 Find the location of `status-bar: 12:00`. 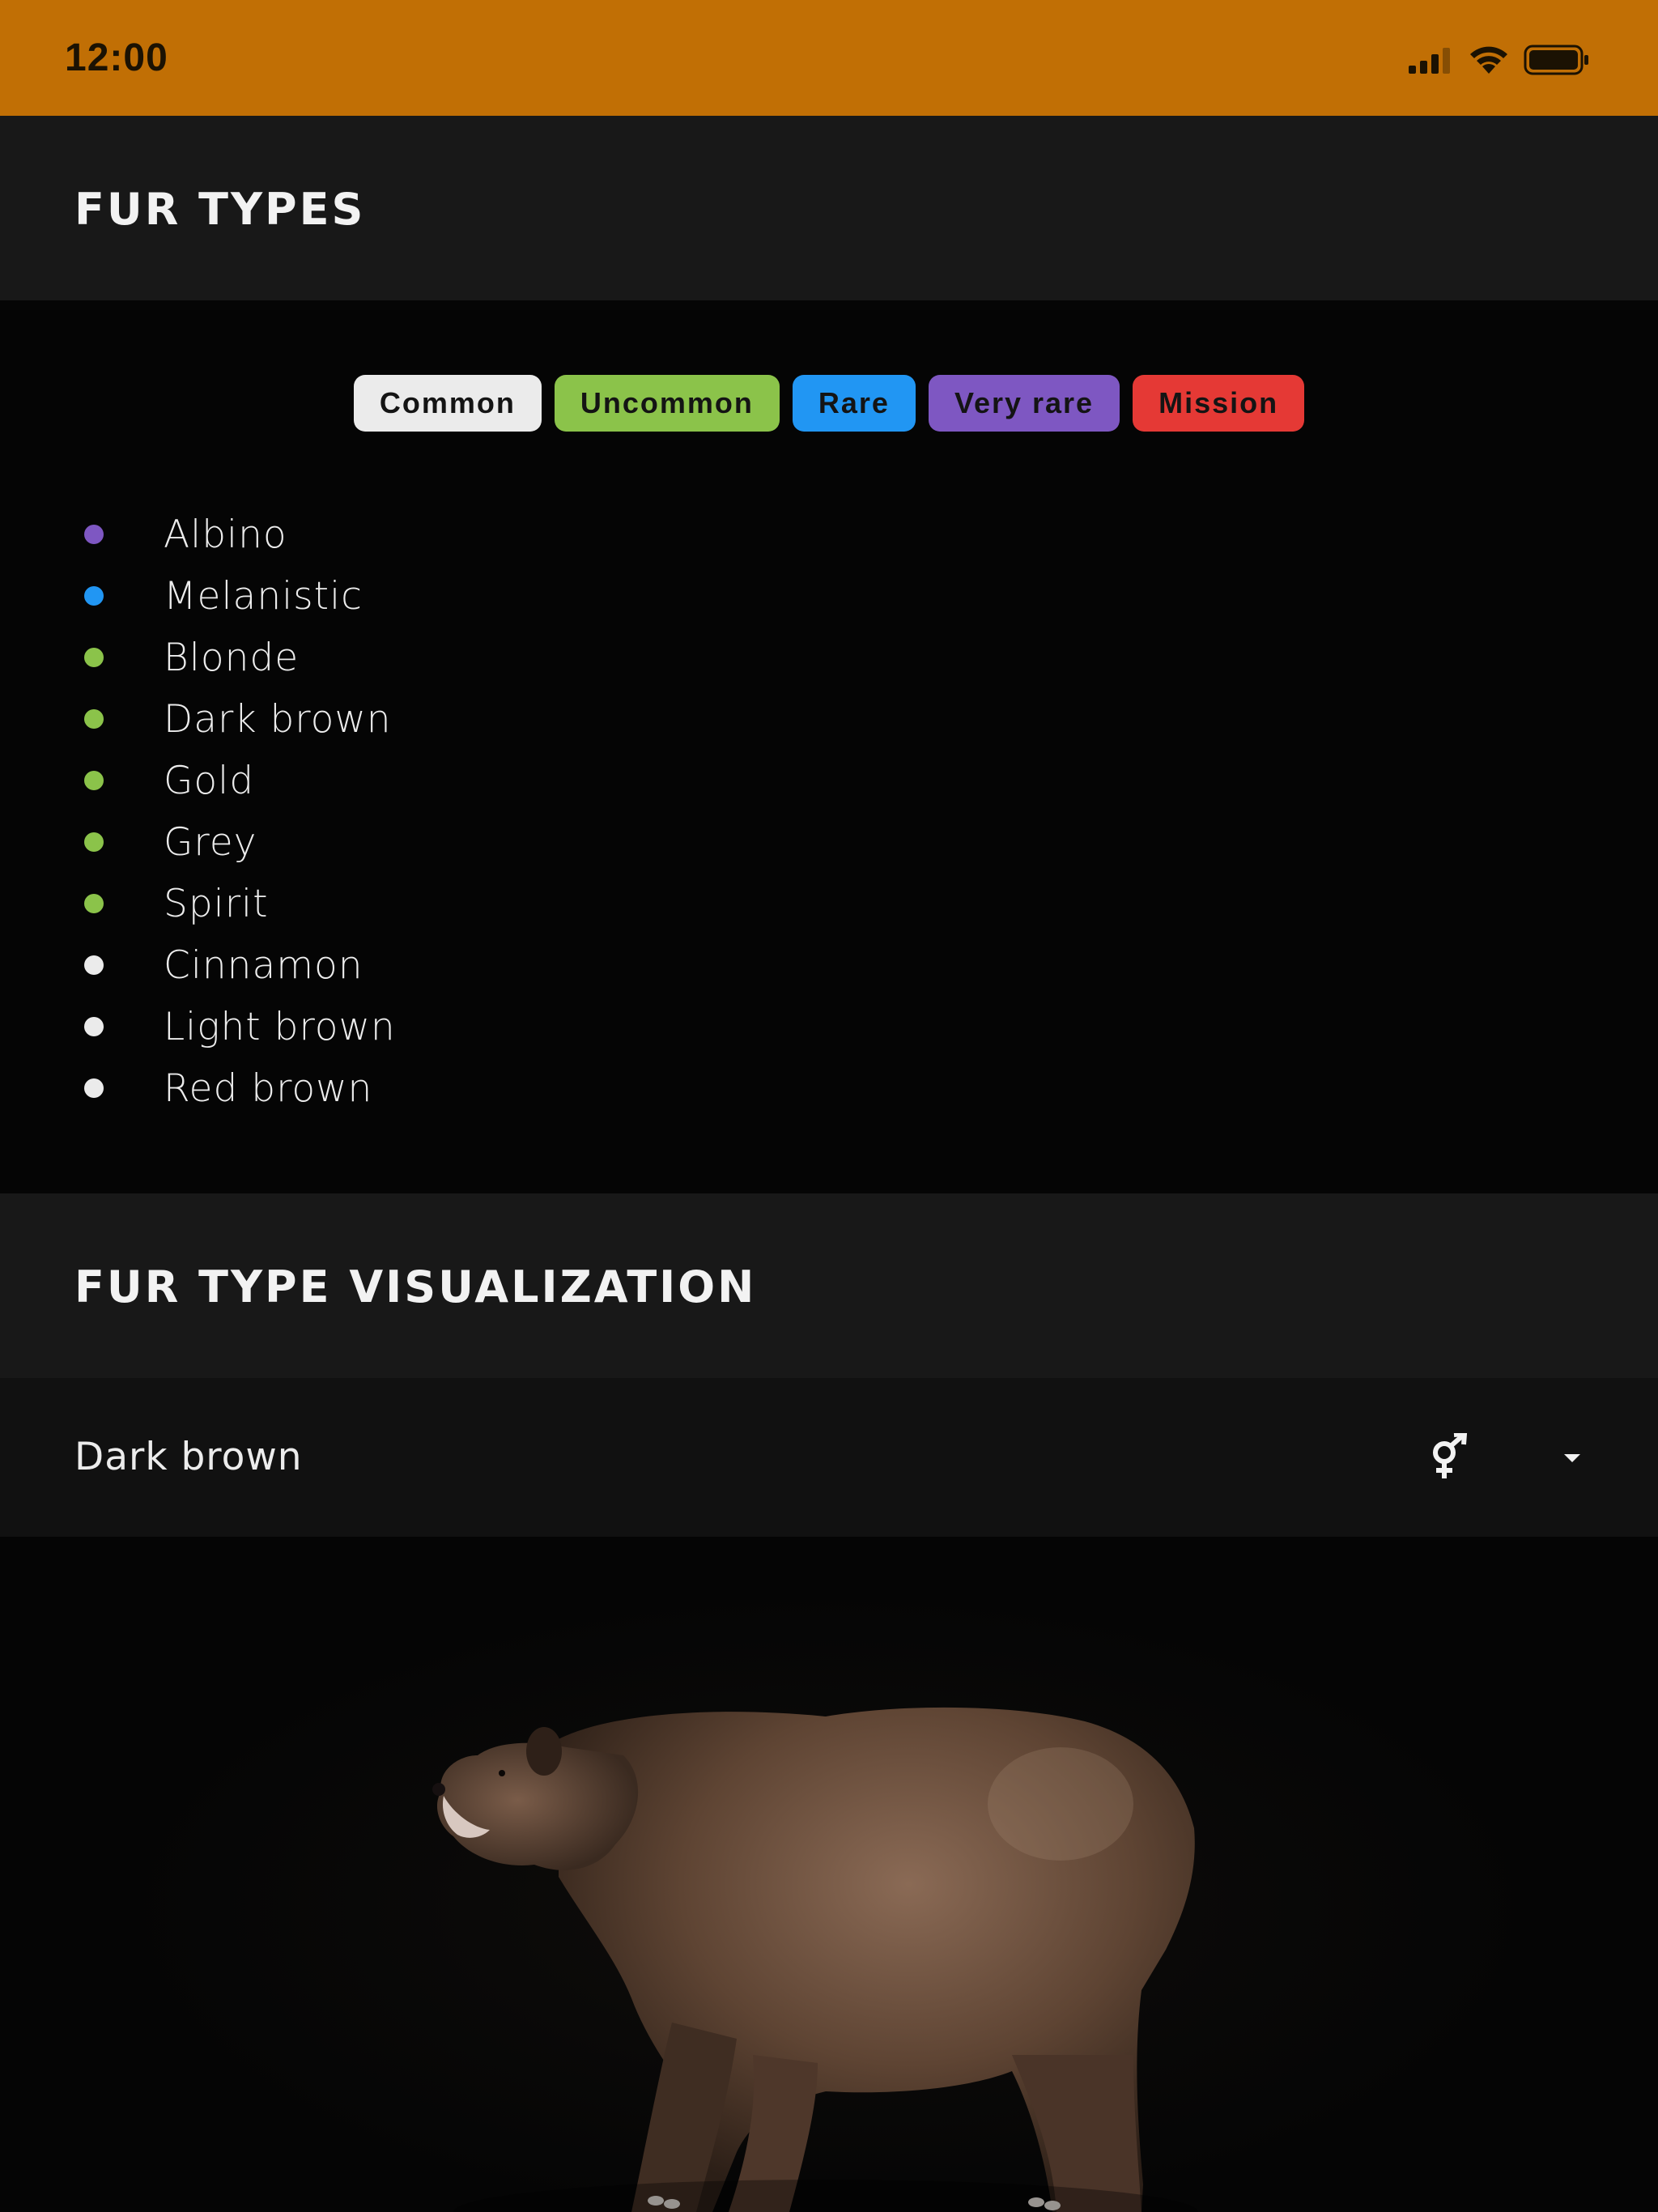

status-bar: 12:00 is located at coordinates (829, 58).